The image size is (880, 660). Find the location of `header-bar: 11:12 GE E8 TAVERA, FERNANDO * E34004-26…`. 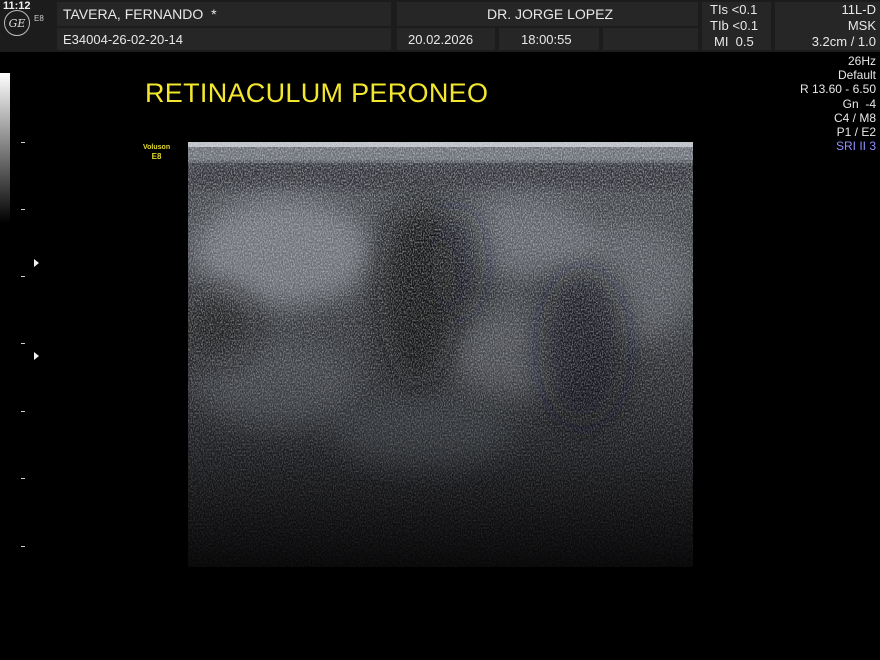

header-bar: 11:12 GE E8 TAVERA, FERNANDO * E34004-26… is located at coordinates (440, 26).